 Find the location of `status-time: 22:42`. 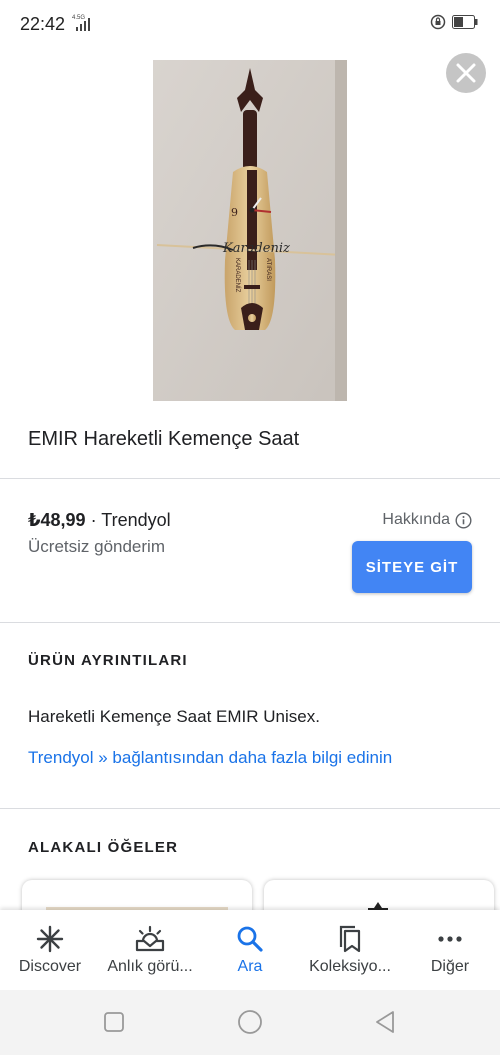

status-time: 22:42 is located at coordinates (43, 24).